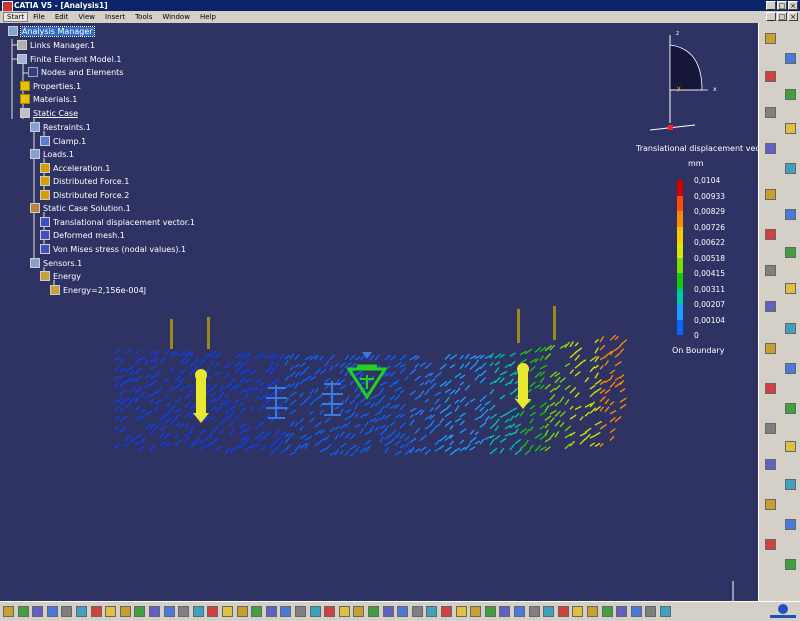 This screenshot has height=621, width=800. I want to click on menu-start: Start, so click(16, 17).